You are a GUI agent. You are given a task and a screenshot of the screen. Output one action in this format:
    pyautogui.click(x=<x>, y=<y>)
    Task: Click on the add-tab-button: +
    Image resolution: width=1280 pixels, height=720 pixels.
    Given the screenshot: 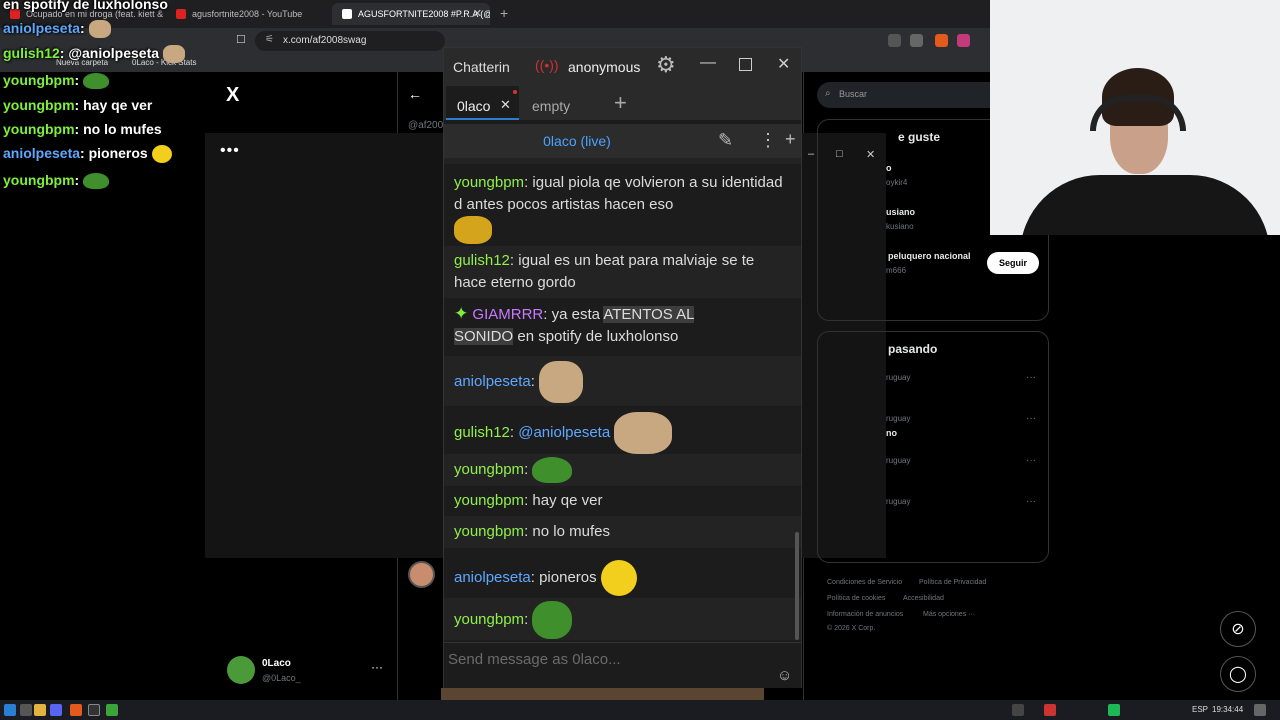 What is the action you would take?
    pyautogui.click(x=620, y=103)
    